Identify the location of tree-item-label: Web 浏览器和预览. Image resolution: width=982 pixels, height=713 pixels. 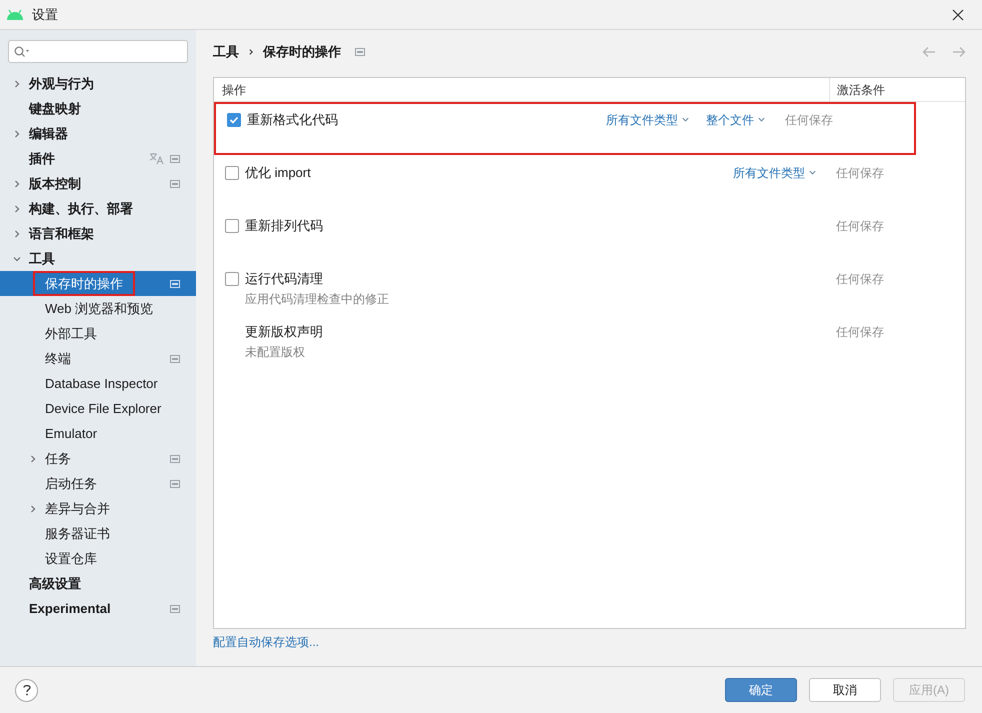
(99, 309).